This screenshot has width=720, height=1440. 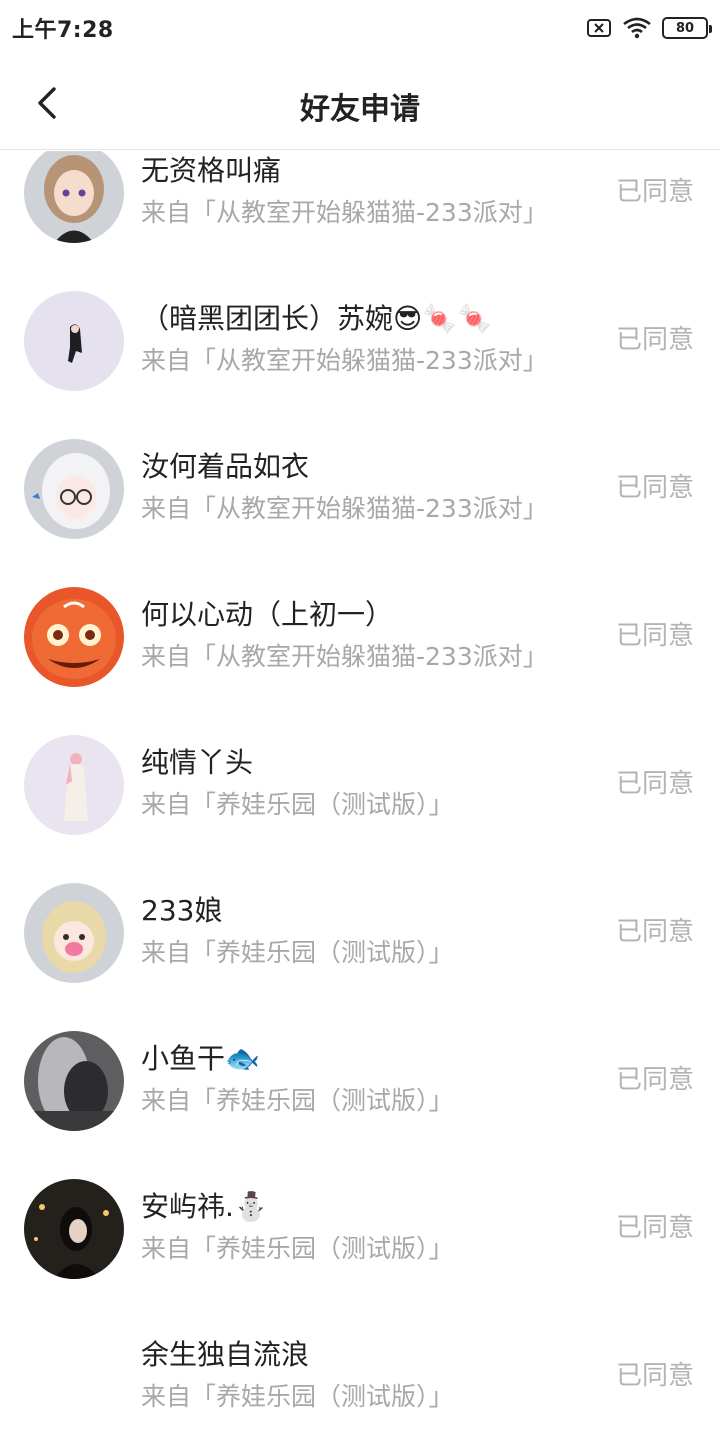 What do you see at coordinates (599, 28) in the screenshot?
I see `sim-blocked-icon` at bounding box center [599, 28].